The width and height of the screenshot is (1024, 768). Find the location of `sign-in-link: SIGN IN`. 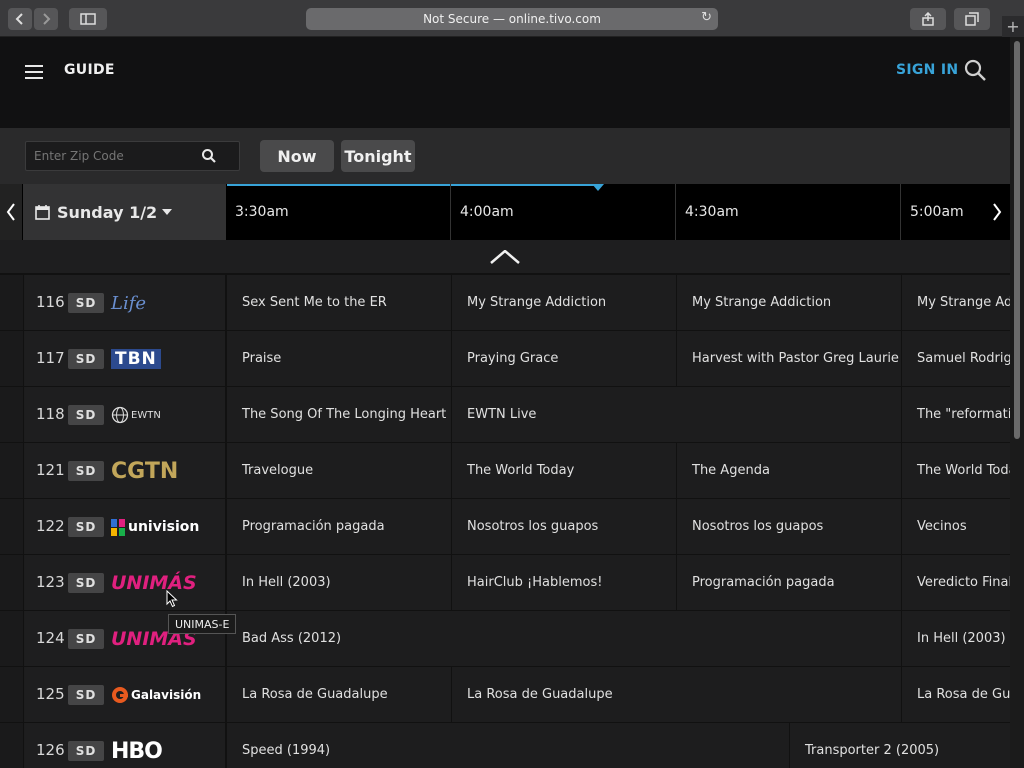

sign-in-link: SIGN IN is located at coordinates (927, 70).